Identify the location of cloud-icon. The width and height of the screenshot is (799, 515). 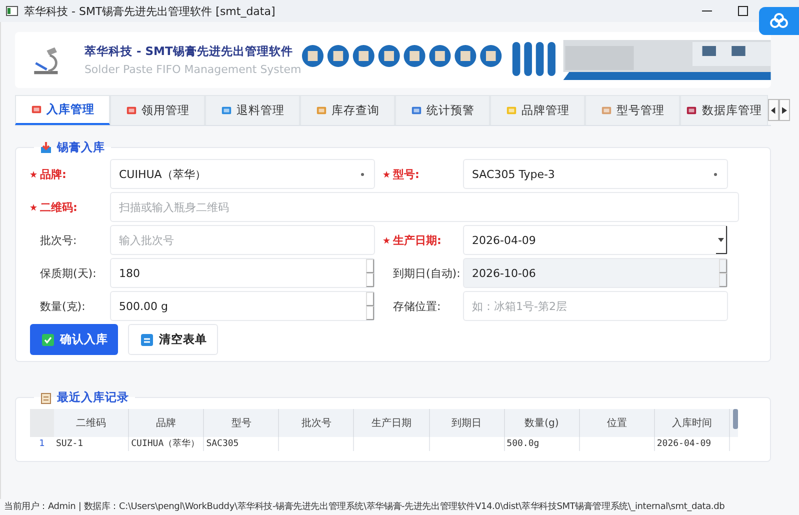
(779, 21).